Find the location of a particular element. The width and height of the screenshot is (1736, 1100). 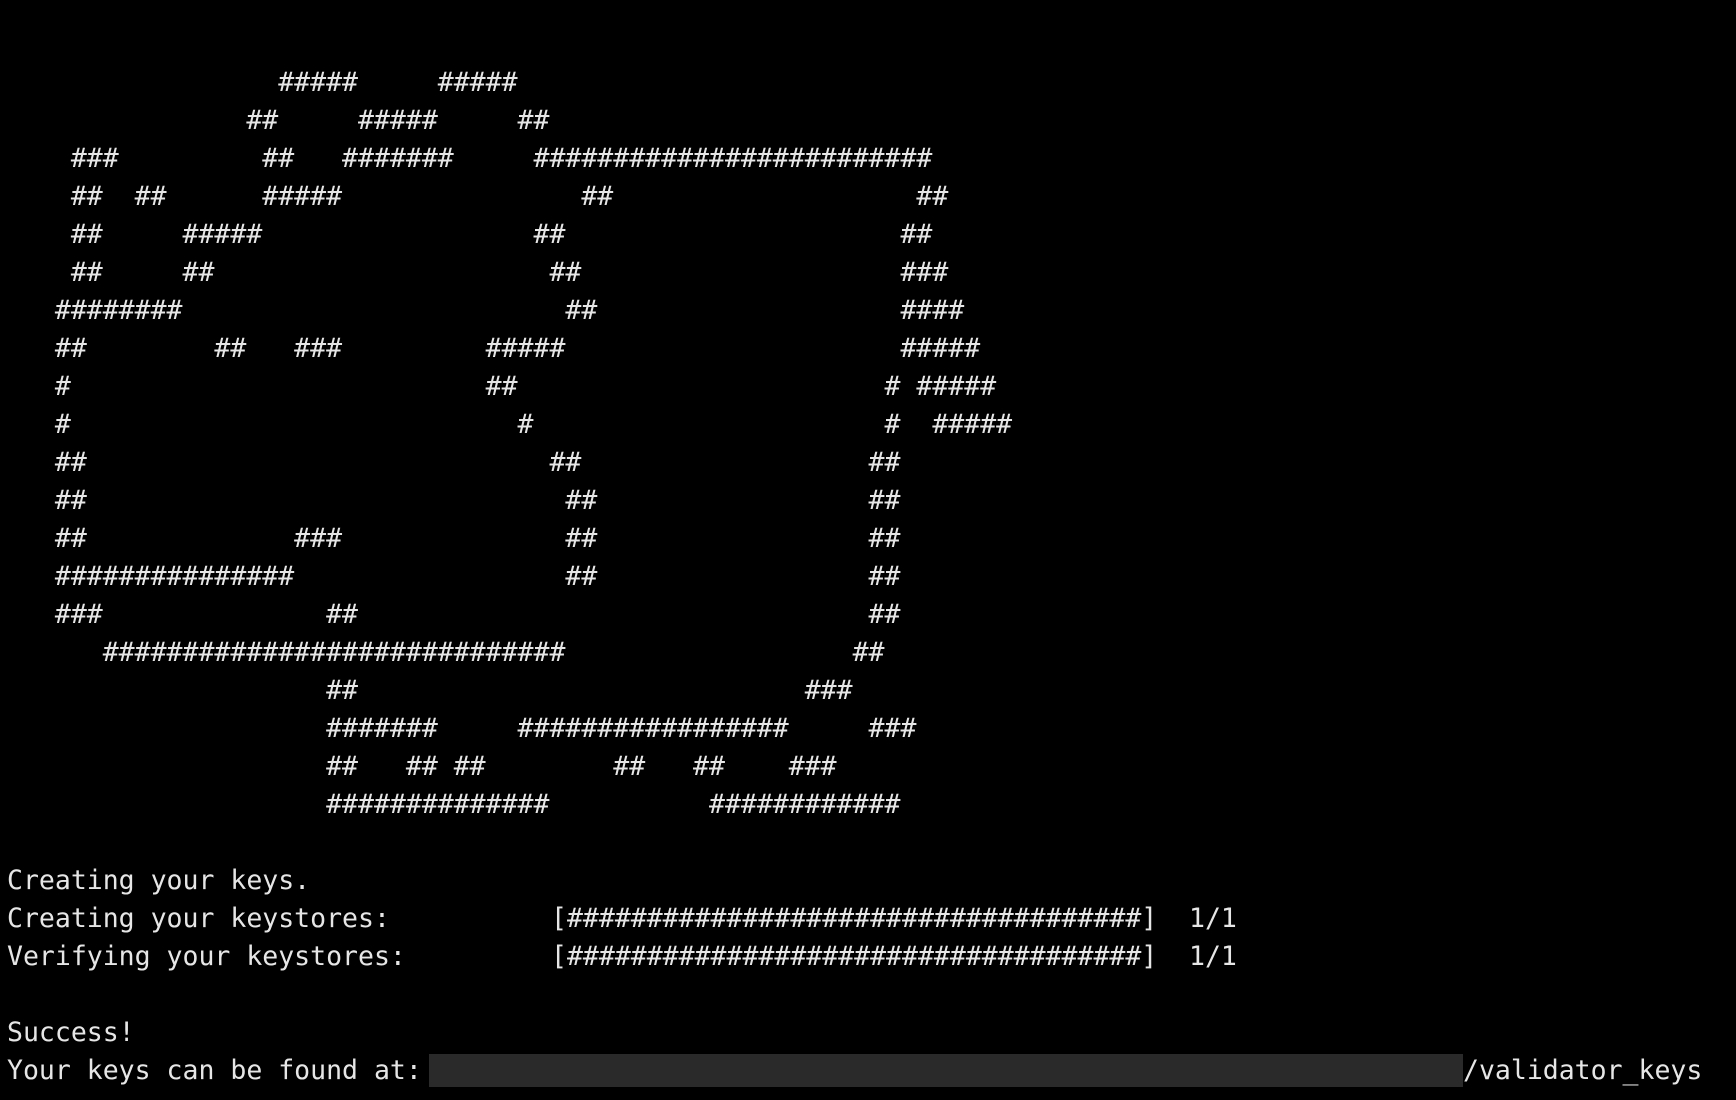

create-keystores-count: 1/1 is located at coordinates (1213, 918).